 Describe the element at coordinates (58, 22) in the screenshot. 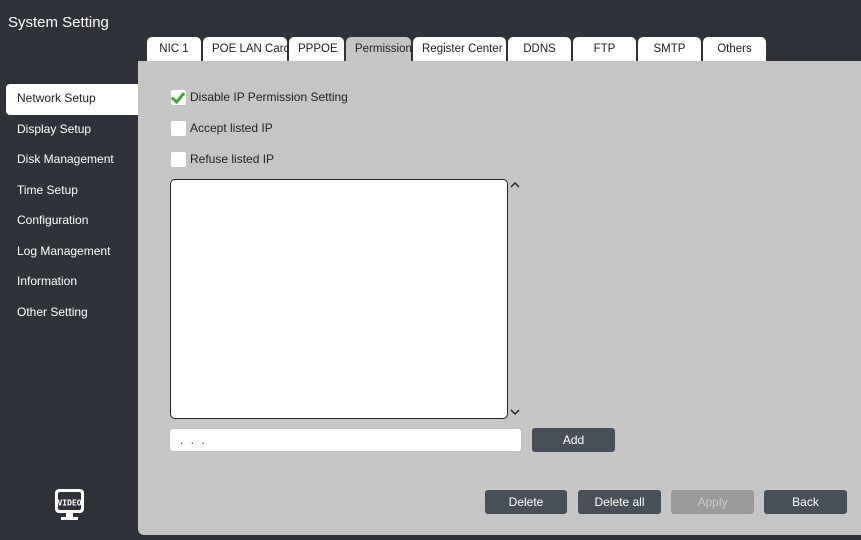

I see `app-title: System Setting` at that location.